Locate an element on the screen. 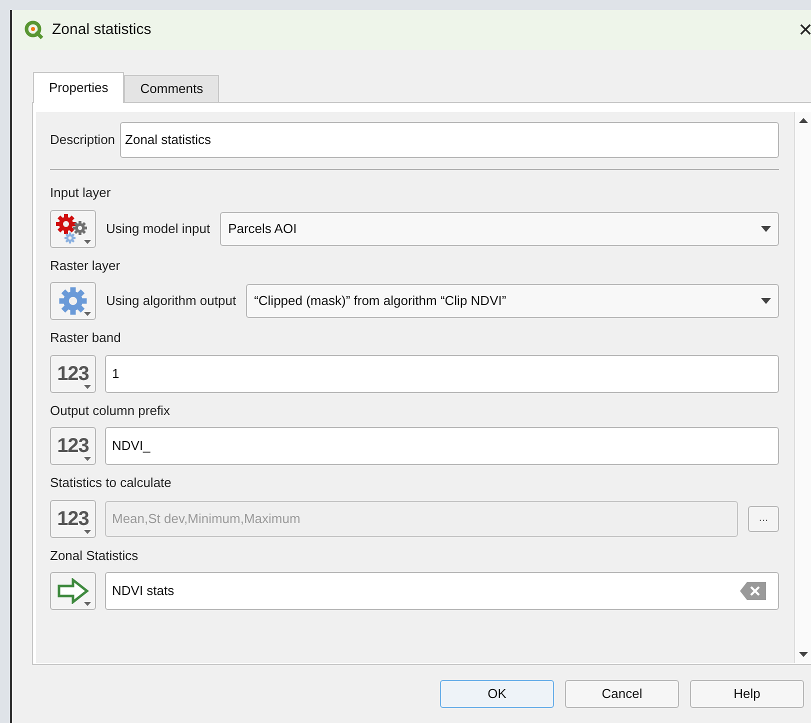 The image size is (811, 723). mode-label: Using algorithm output is located at coordinates (171, 301).